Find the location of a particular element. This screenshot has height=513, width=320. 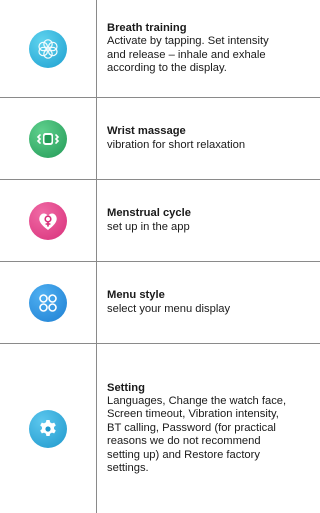

column-divider is located at coordinates (96, 256).